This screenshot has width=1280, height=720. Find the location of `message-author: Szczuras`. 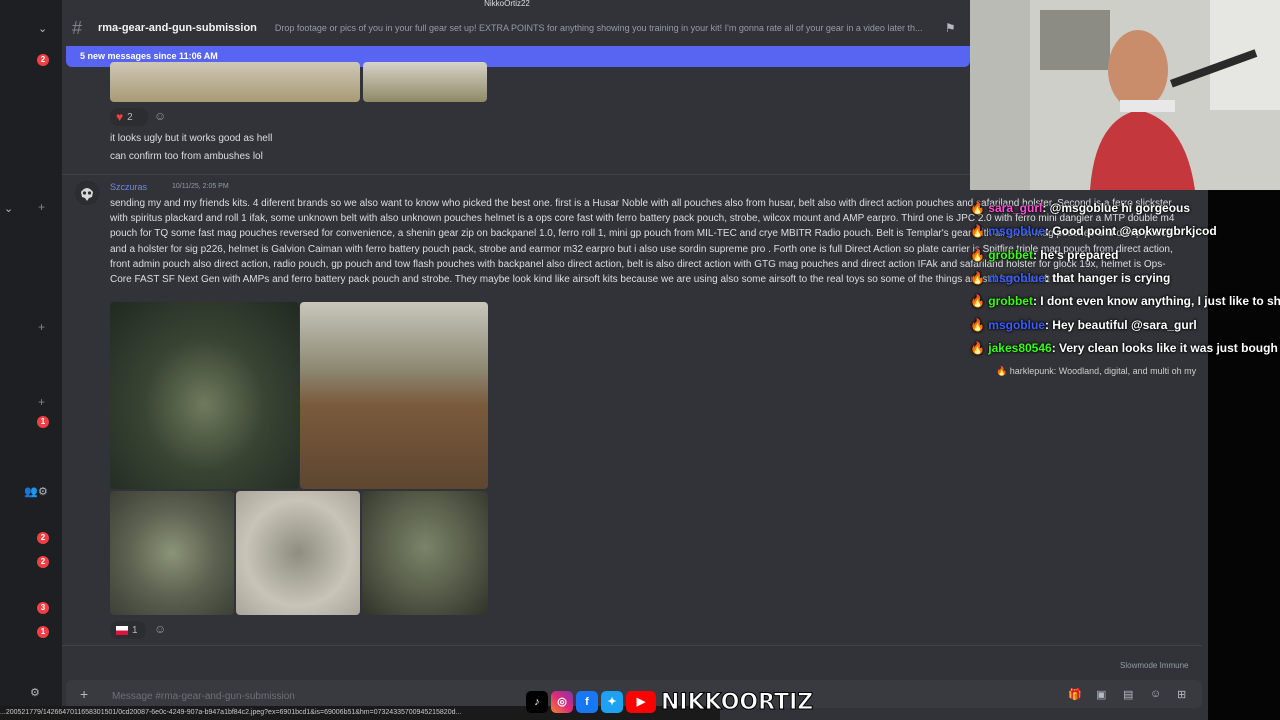

message-author: Szczuras is located at coordinates (128, 187).